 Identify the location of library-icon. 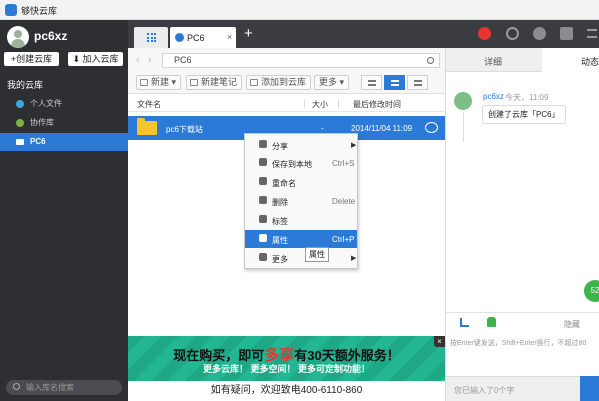
(20, 142).